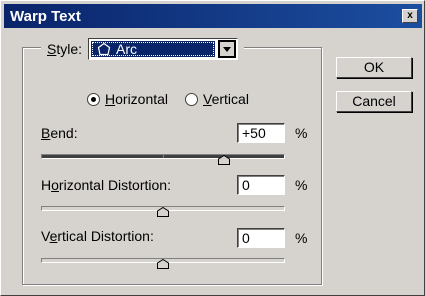 This screenshot has width=425, height=296. Describe the element at coordinates (226, 99) in the screenshot. I see `radio-vertical-label: Vertical` at that location.